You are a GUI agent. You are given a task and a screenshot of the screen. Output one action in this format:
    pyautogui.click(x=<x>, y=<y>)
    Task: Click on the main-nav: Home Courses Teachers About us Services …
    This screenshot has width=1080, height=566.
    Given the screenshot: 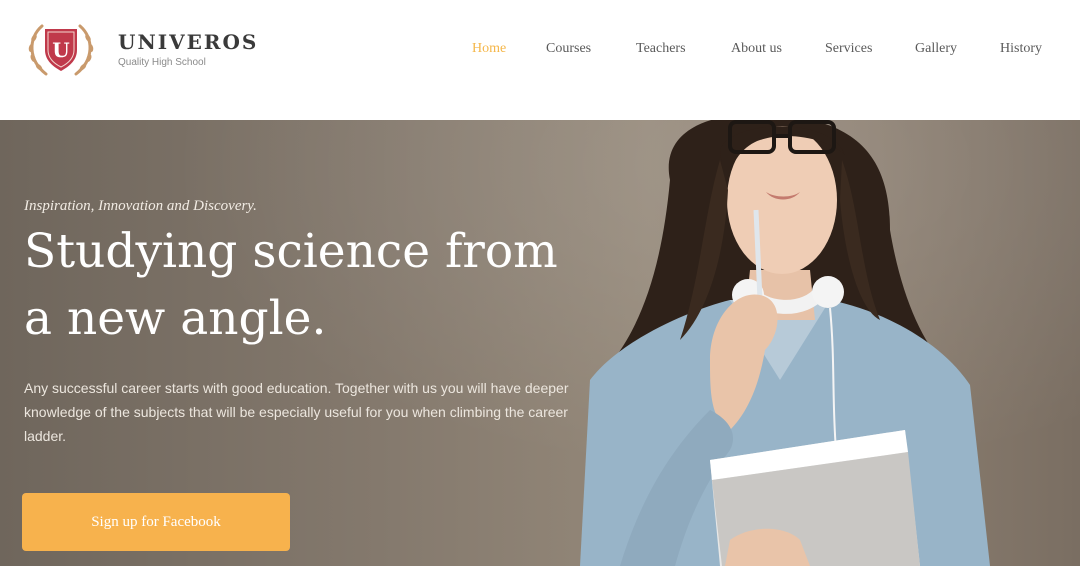 What is the action you would take?
    pyautogui.click(x=540, y=51)
    